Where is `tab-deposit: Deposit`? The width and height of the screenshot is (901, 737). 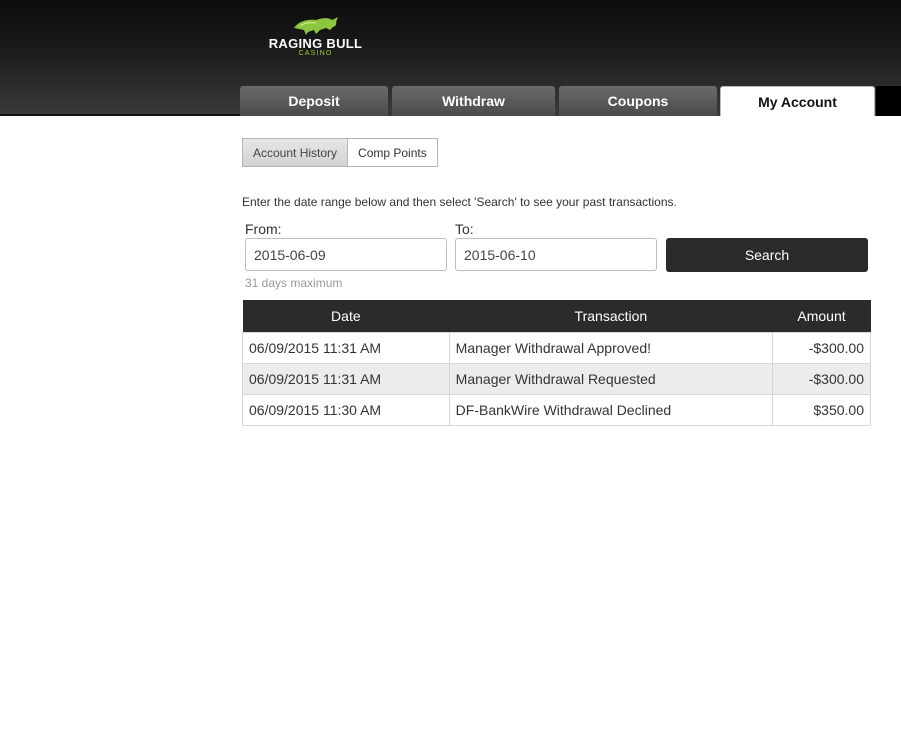
tab-deposit: Deposit is located at coordinates (314, 101).